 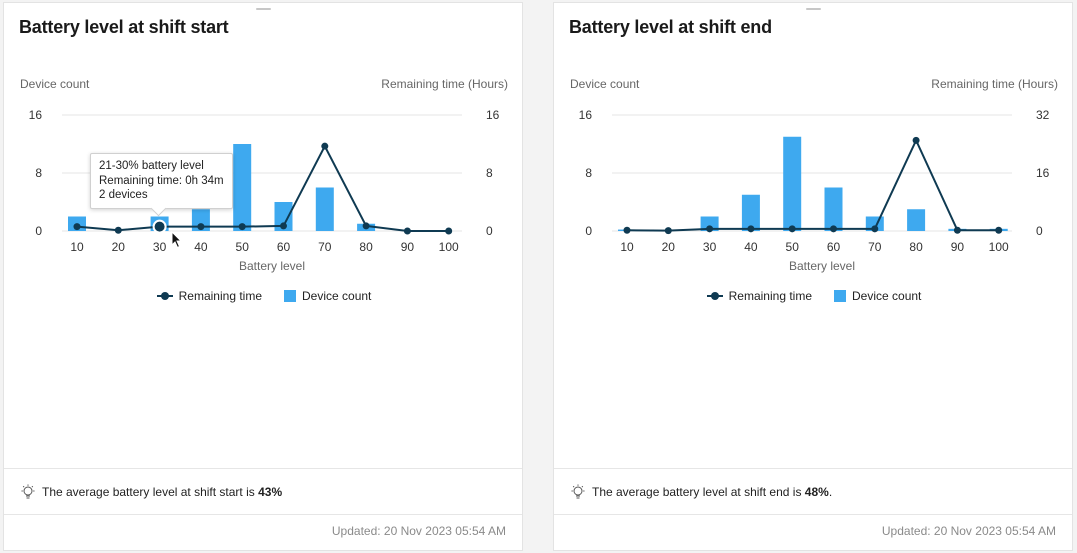 What do you see at coordinates (605, 84) in the screenshot?
I see `left-axis-title: Device count` at bounding box center [605, 84].